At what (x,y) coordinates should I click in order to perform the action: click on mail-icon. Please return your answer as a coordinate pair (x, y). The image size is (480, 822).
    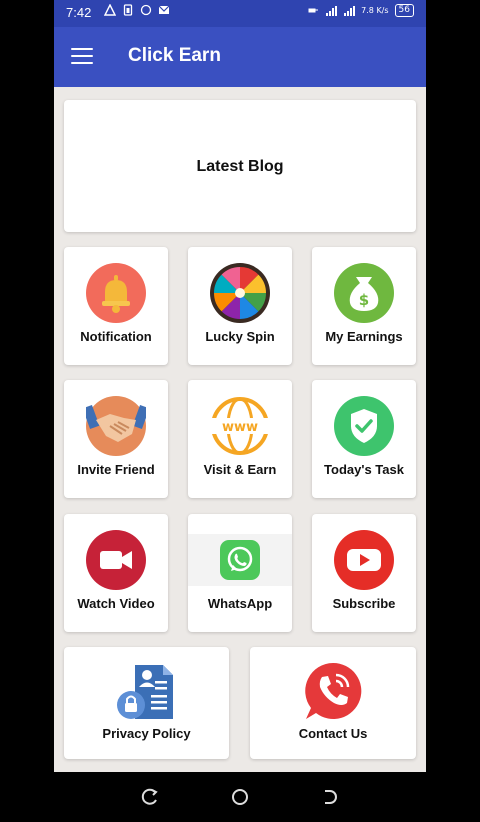
    Looking at the image, I should click on (164, 9).